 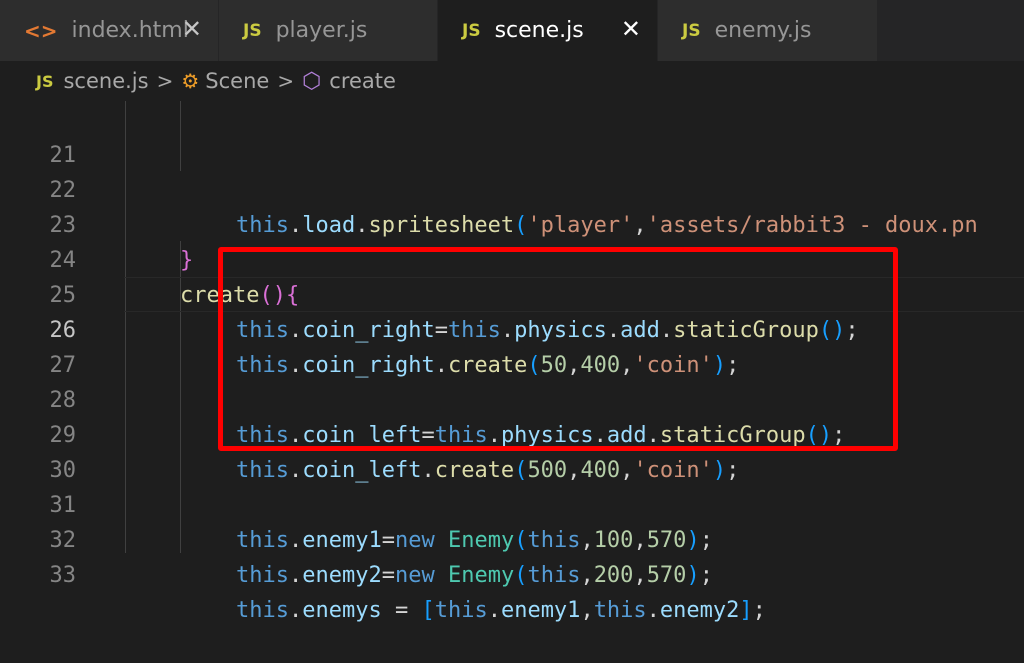 What do you see at coordinates (763, 30) in the screenshot?
I see `tab-label: enemy.js` at bounding box center [763, 30].